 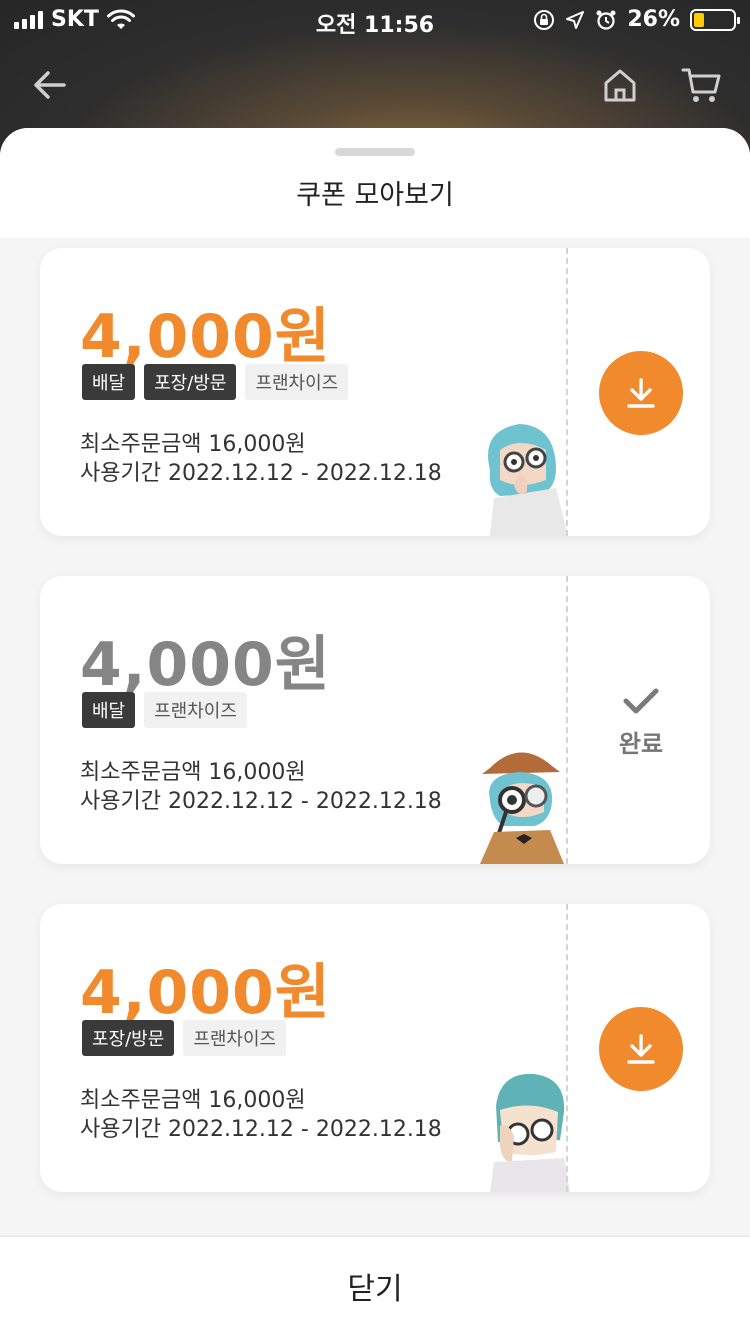 What do you see at coordinates (575, 19) in the screenshot?
I see `location-icon` at bounding box center [575, 19].